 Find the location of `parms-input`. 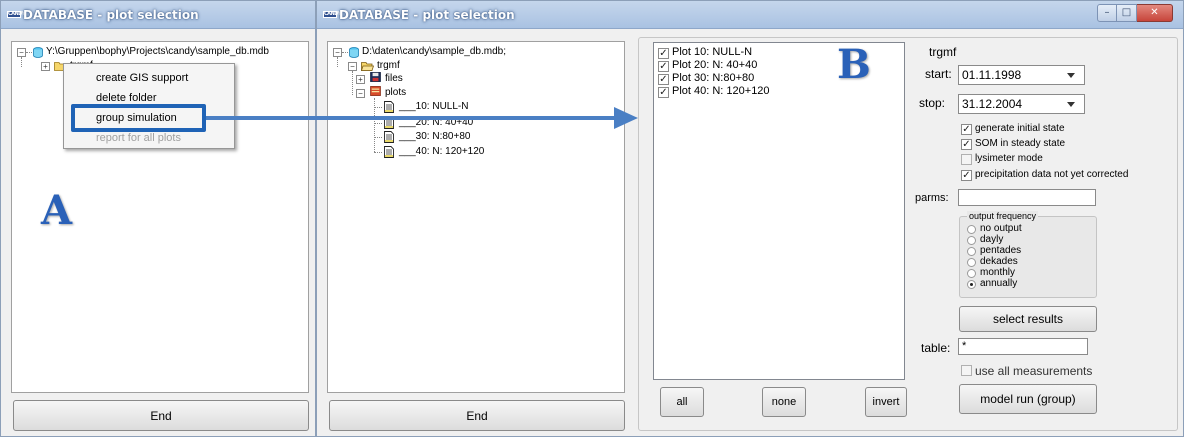

parms-input is located at coordinates (1027, 197).